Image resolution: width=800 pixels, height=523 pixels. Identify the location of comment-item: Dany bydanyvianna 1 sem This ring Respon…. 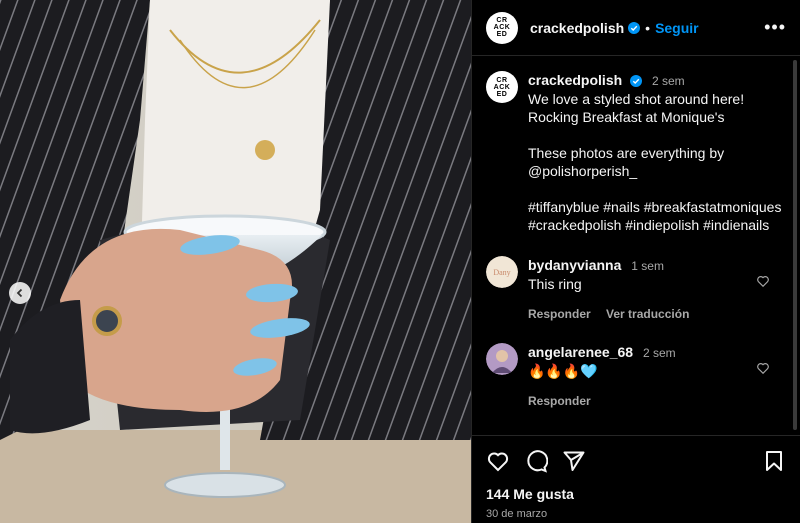
(636, 289).